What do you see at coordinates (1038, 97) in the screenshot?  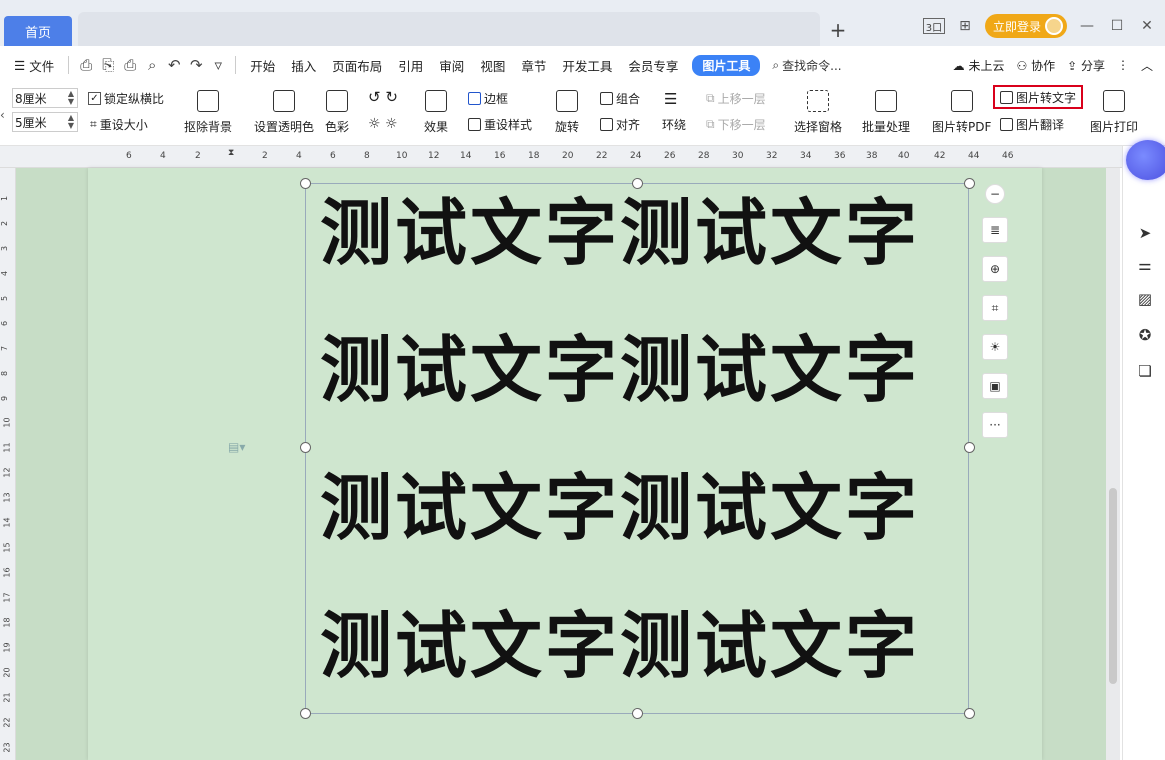 I see `picture-to-text-button: 图片转文字` at bounding box center [1038, 97].